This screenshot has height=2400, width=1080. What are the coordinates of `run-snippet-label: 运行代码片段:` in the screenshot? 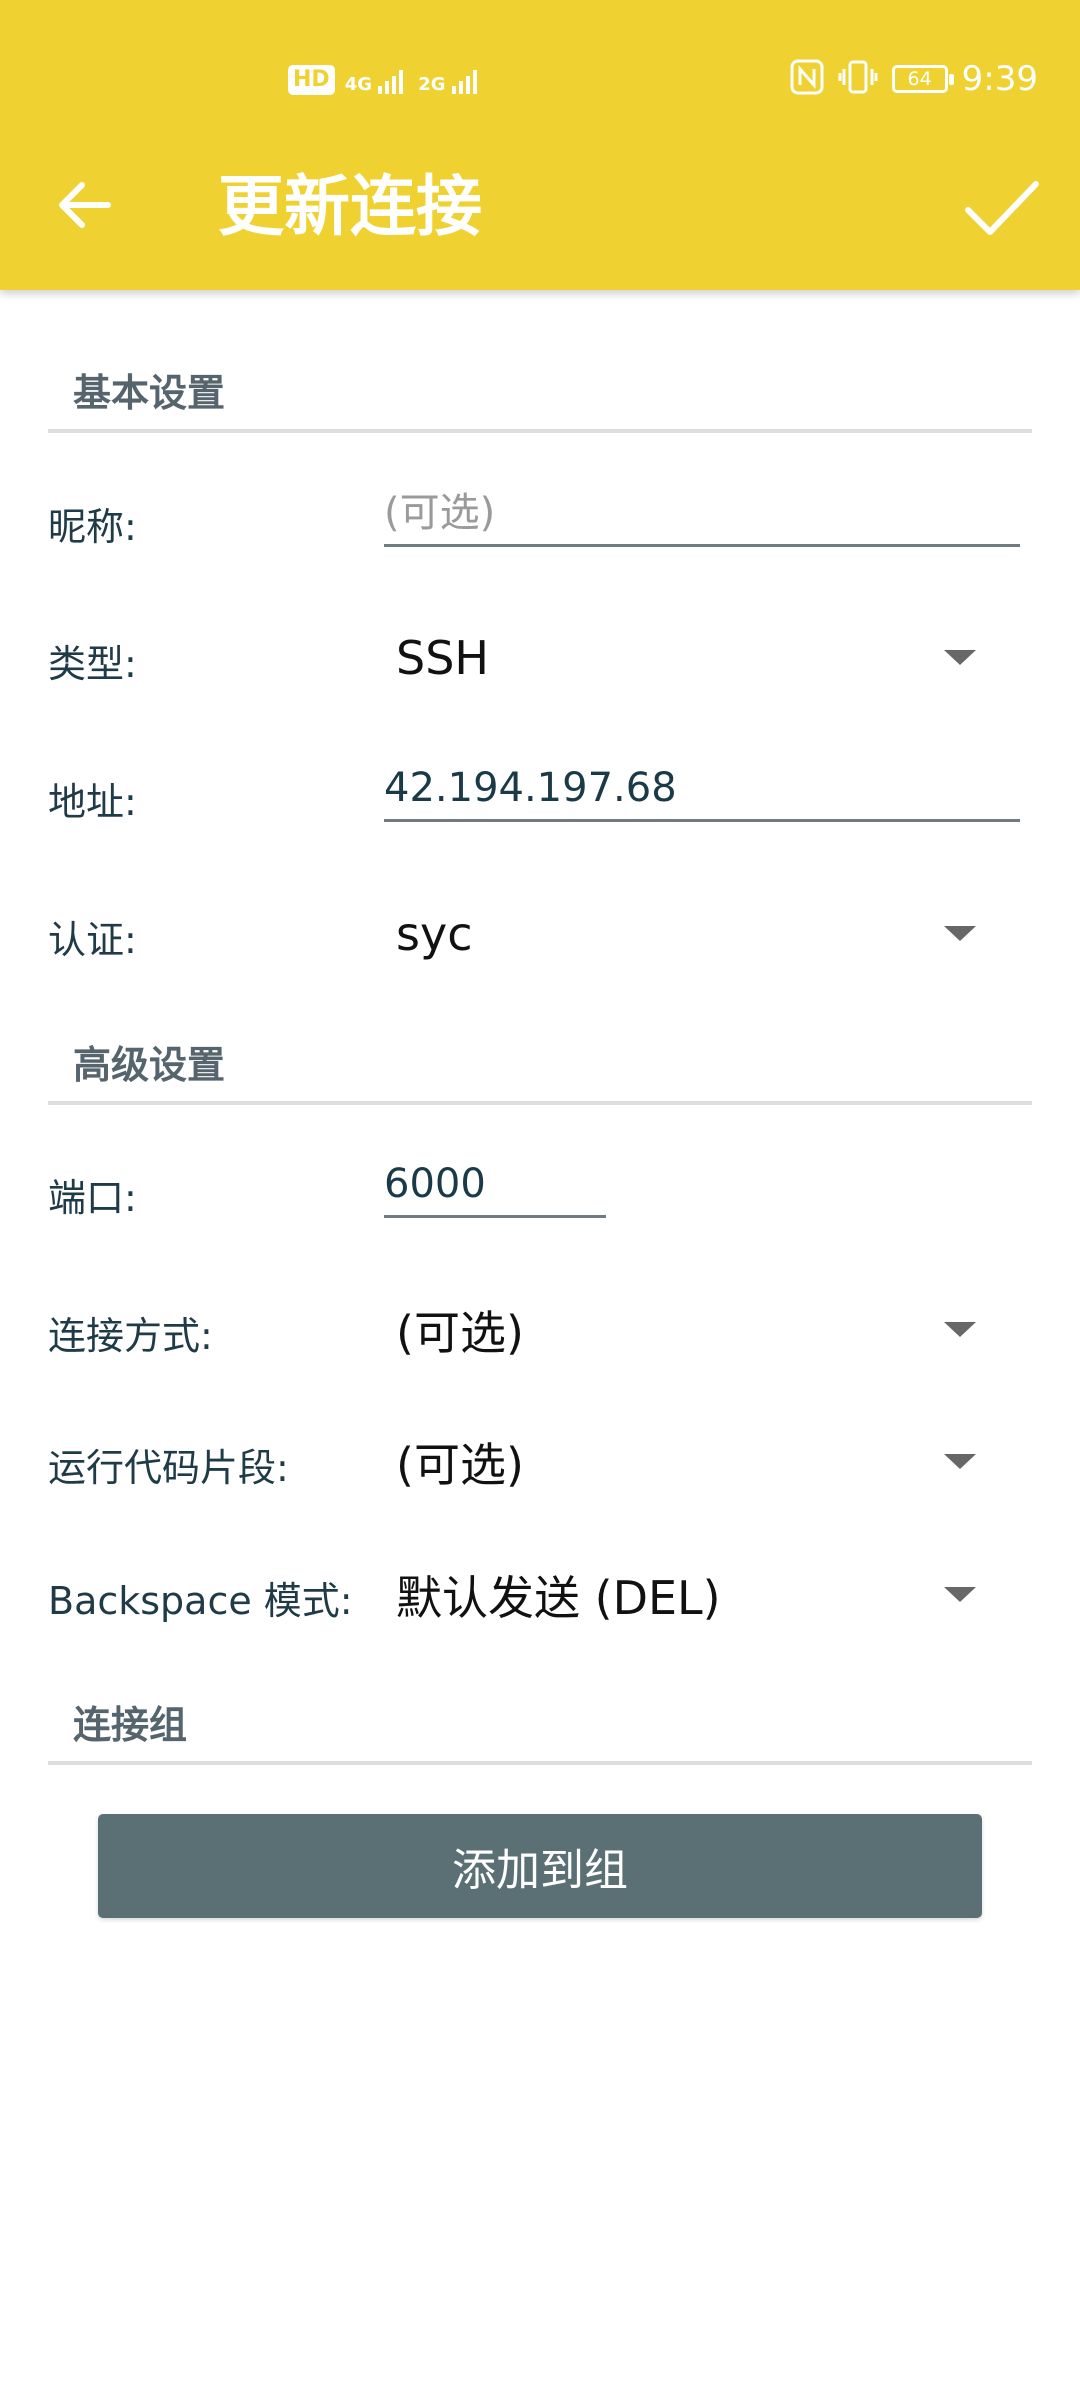 It's located at (168, 1468).